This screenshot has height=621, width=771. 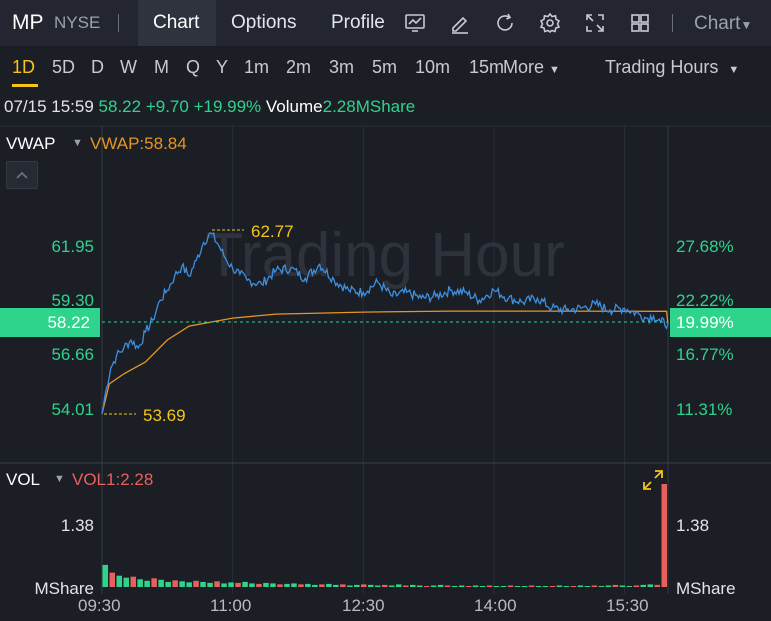 What do you see at coordinates (77, 143) in the screenshot?
I see `indicator-dropdown-icon: ▼` at bounding box center [77, 143].